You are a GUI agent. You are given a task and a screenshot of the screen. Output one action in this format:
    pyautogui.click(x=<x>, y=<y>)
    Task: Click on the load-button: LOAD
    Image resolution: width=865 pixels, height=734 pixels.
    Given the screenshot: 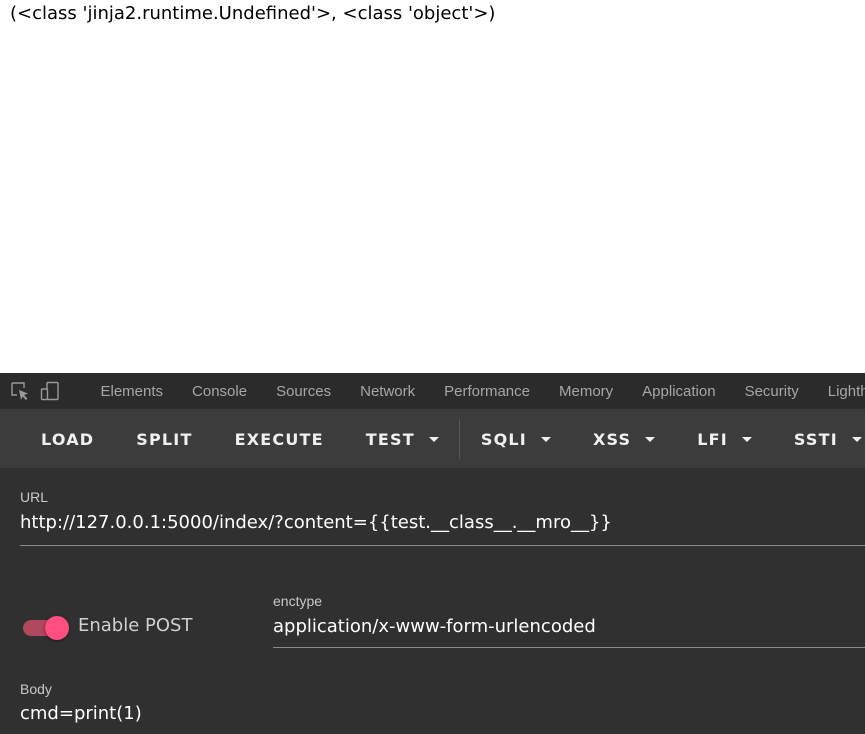 What is the action you would take?
    pyautogui.click(x=57, y=439)
    